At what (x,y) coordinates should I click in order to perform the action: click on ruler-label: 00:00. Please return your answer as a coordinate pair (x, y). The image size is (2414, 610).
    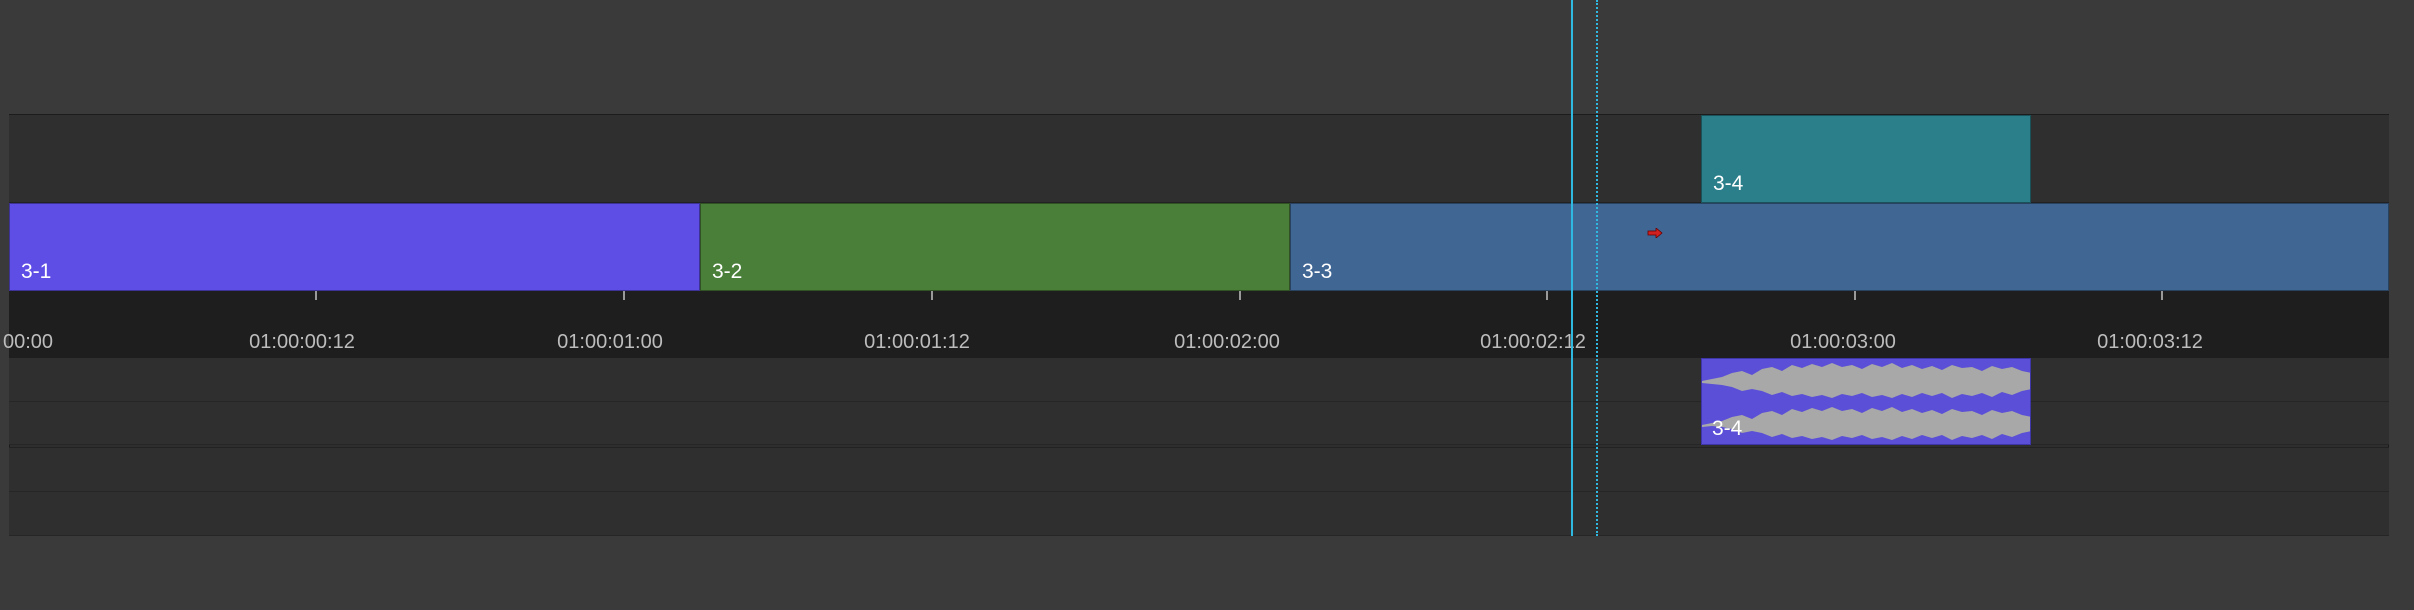
    Looking at the image, I should click on (28, 342).